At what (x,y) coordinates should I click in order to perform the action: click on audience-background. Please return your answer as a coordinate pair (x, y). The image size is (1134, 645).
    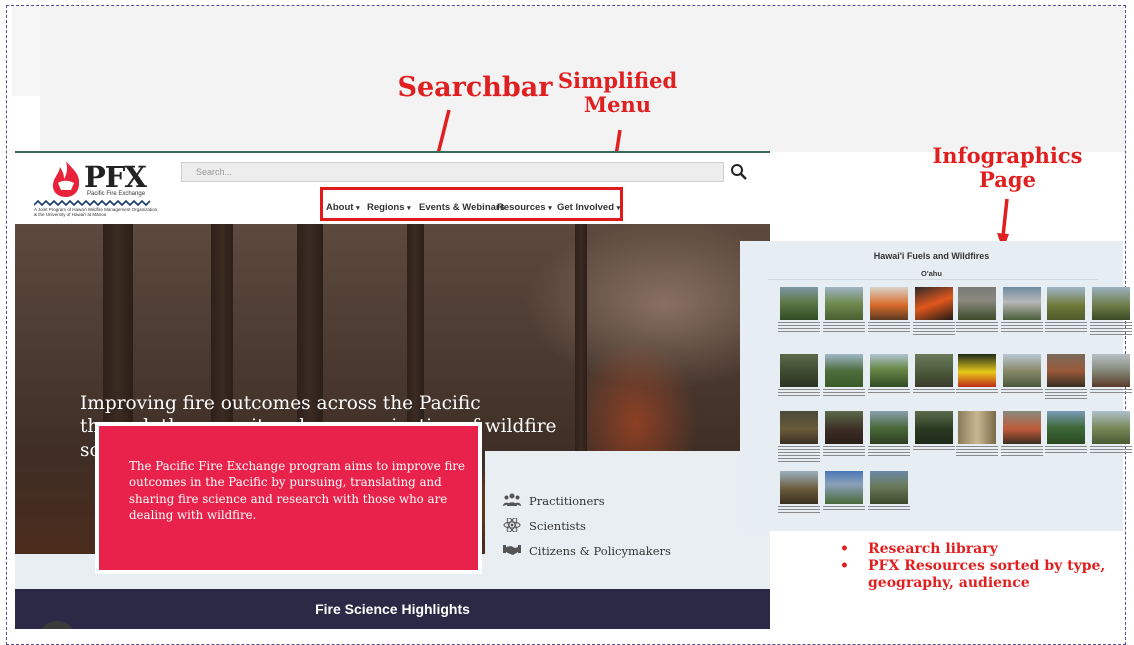
    Looking at the image, I should click on (627, 520).